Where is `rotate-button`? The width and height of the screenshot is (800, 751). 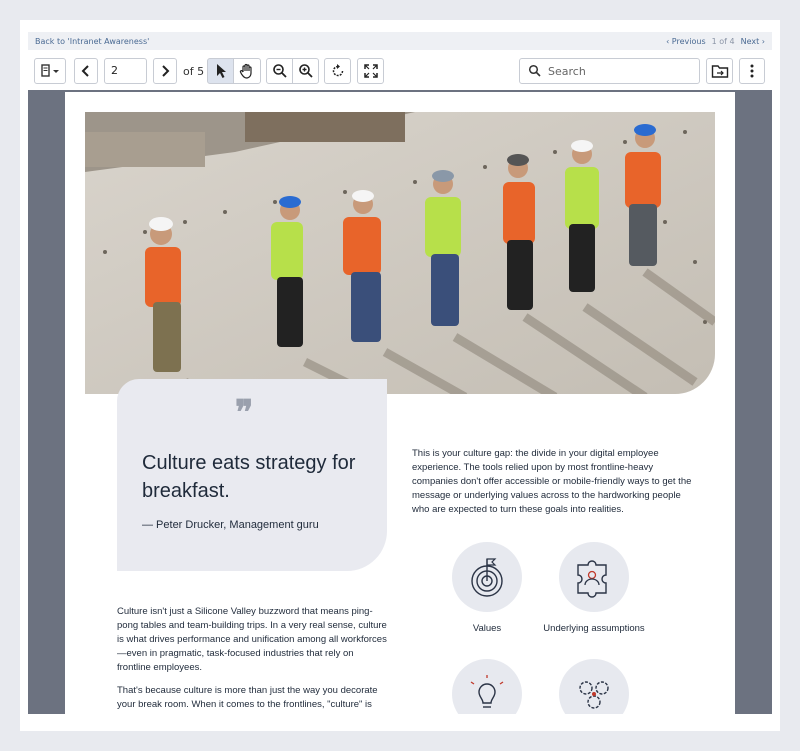 rotate-button is located at coordinates (337, 71).